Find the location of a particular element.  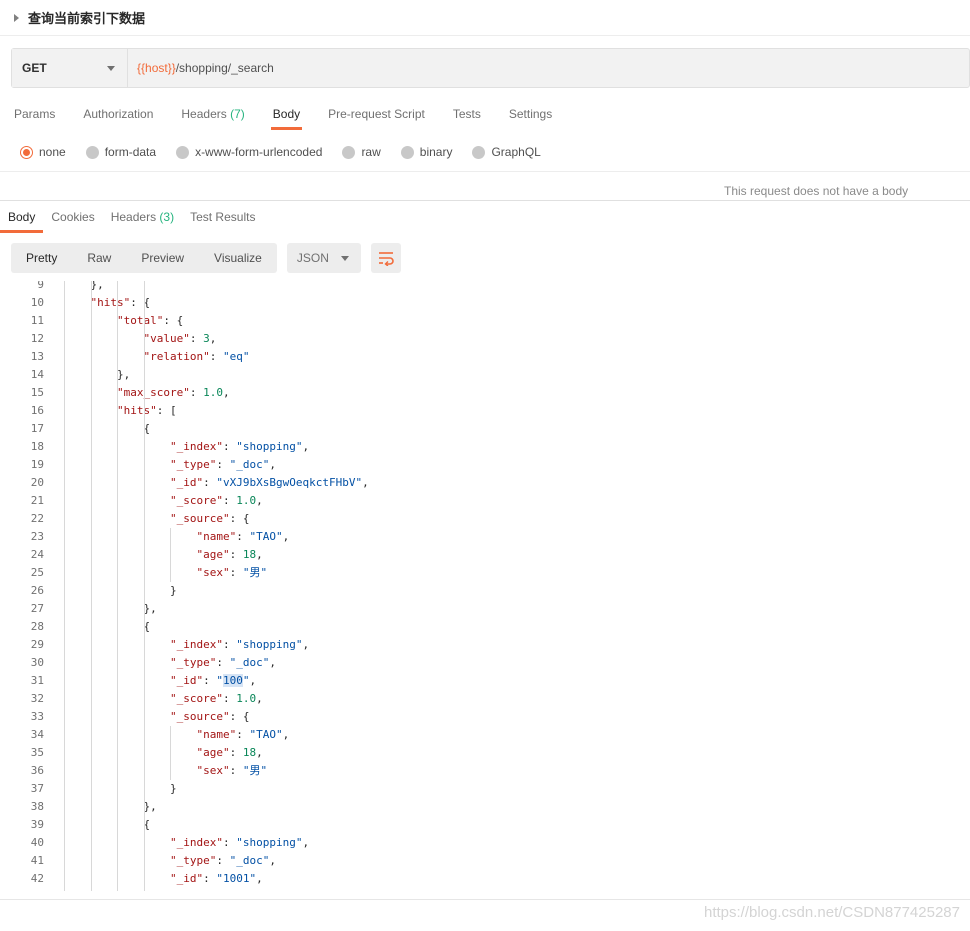

view-mode-preview: Preview is located at coordinates (162, 258).